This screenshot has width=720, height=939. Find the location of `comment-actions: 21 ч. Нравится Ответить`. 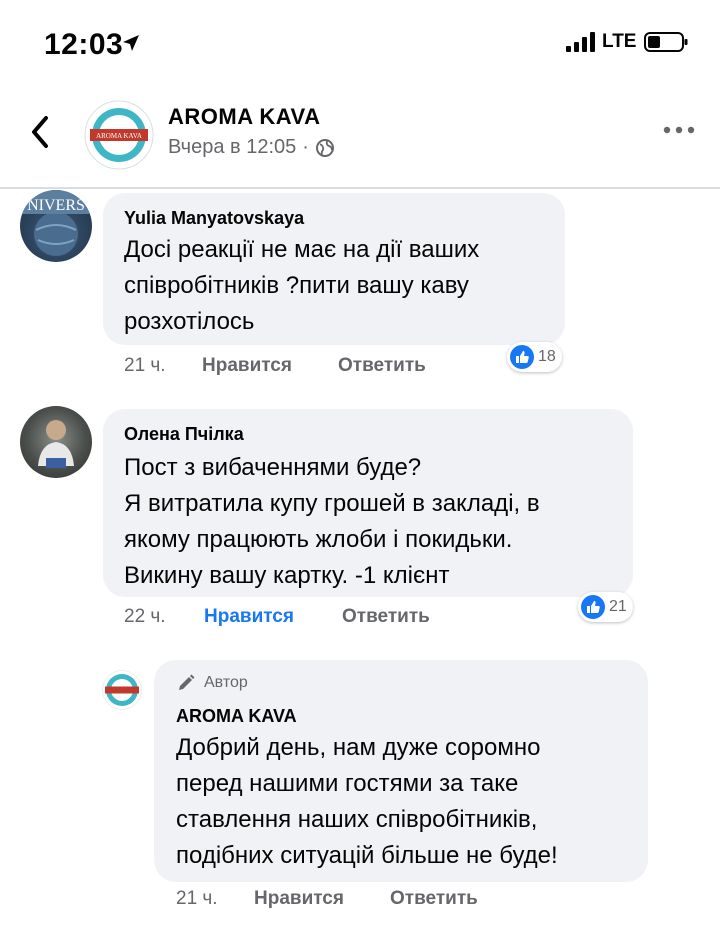

comment-actions: 21 ч. Нравится Ответить is located at coordinates (275, 366).